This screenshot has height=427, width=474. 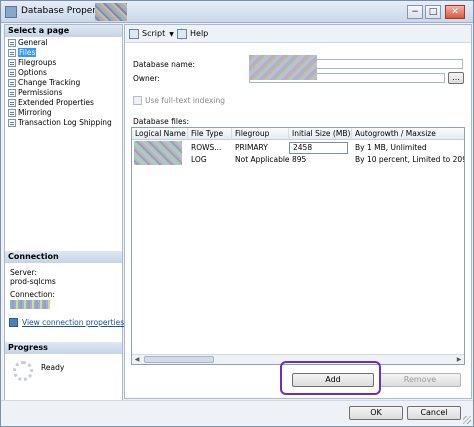 What do you see at coordinates (23, 272) in the screenshot?
I see `server-label: Server:` at bounding box center [23, 272].